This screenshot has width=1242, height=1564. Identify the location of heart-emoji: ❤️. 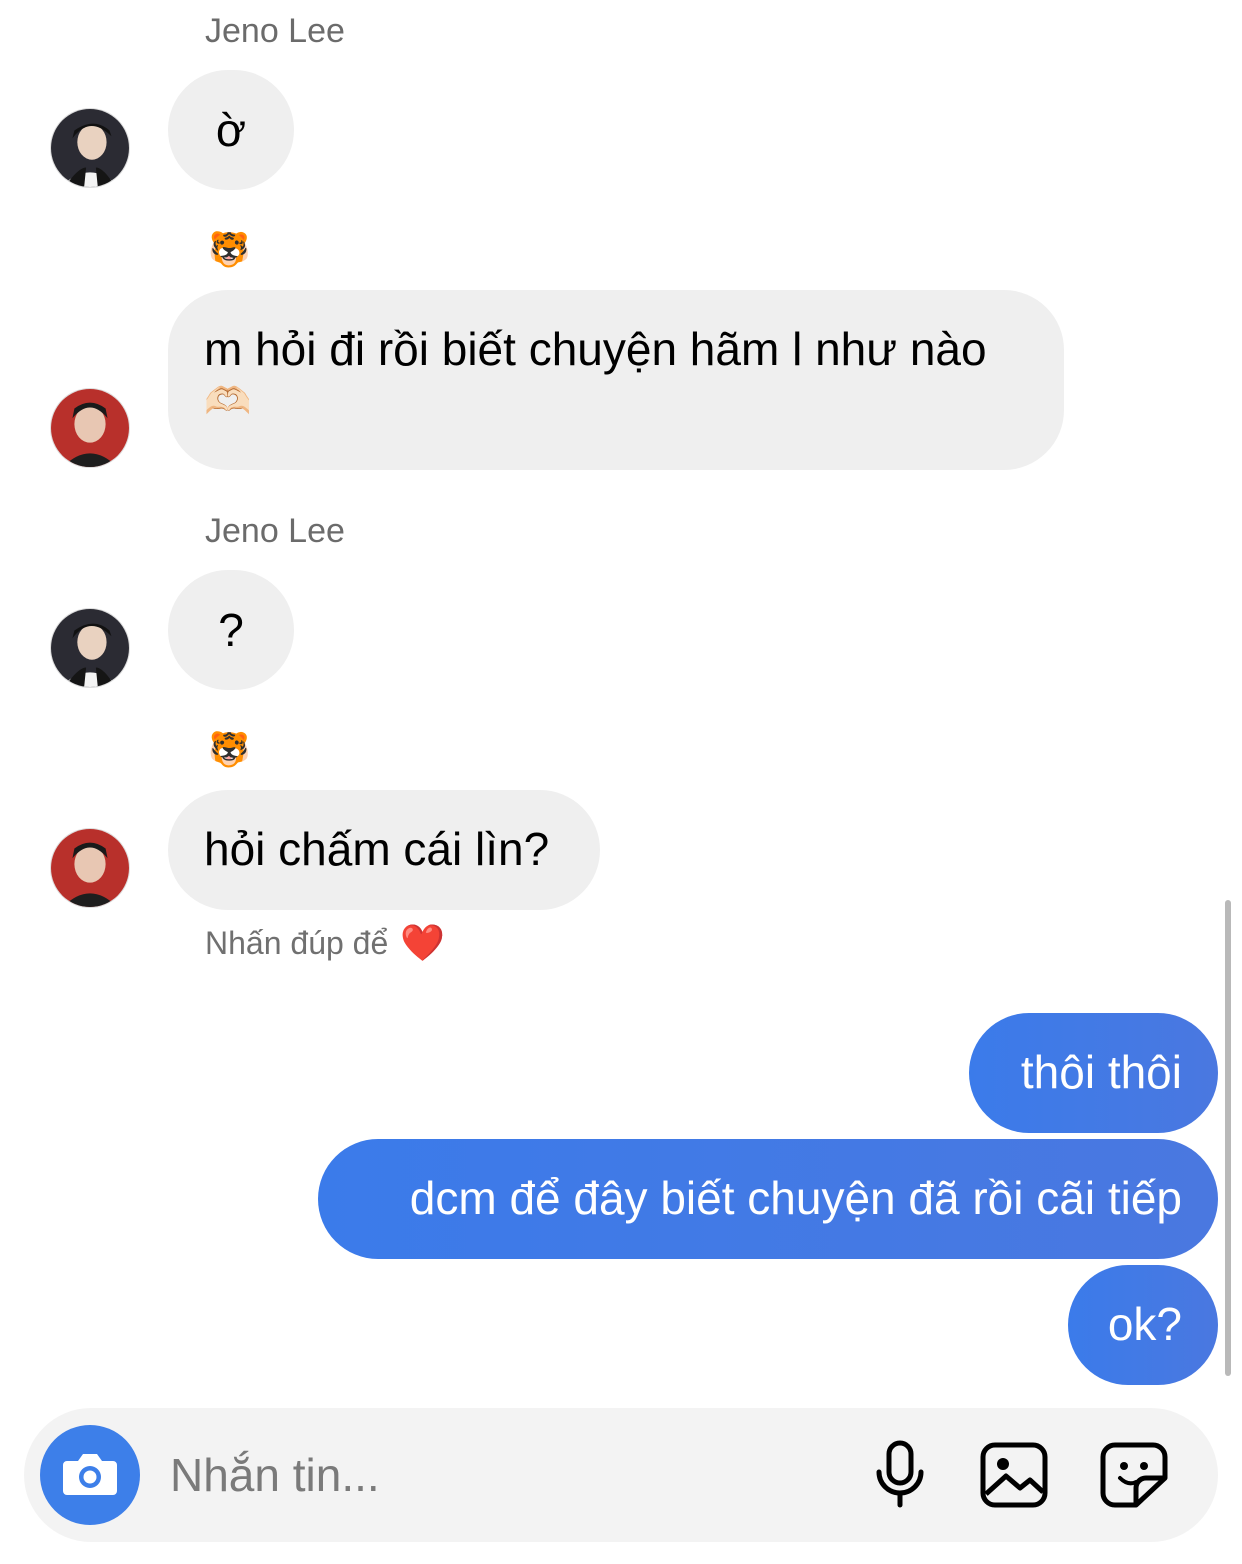
(423, 942).